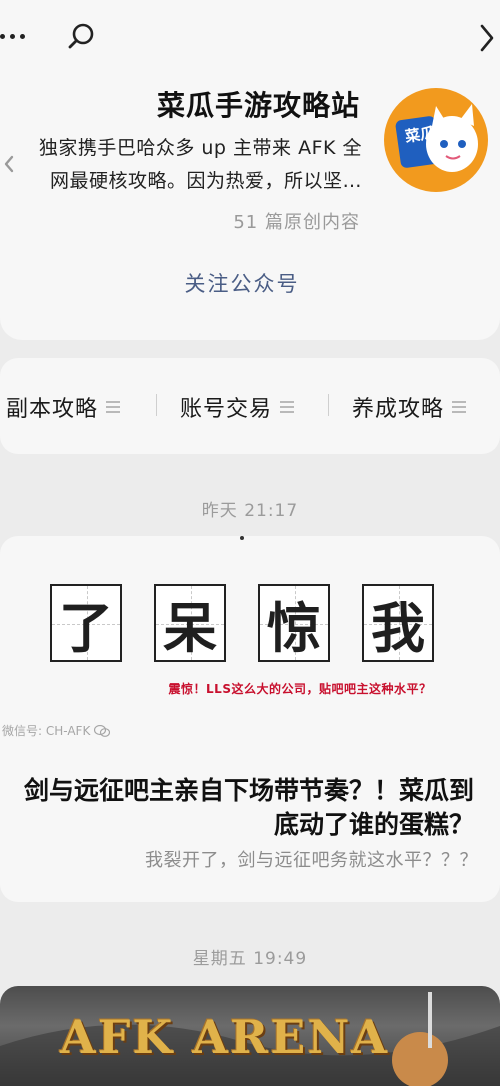 The image size is (500, 1086). Describe the element at coordinates (398, 407) in the screenshot. I see `menu-item-label: 养成攻略` at that location.